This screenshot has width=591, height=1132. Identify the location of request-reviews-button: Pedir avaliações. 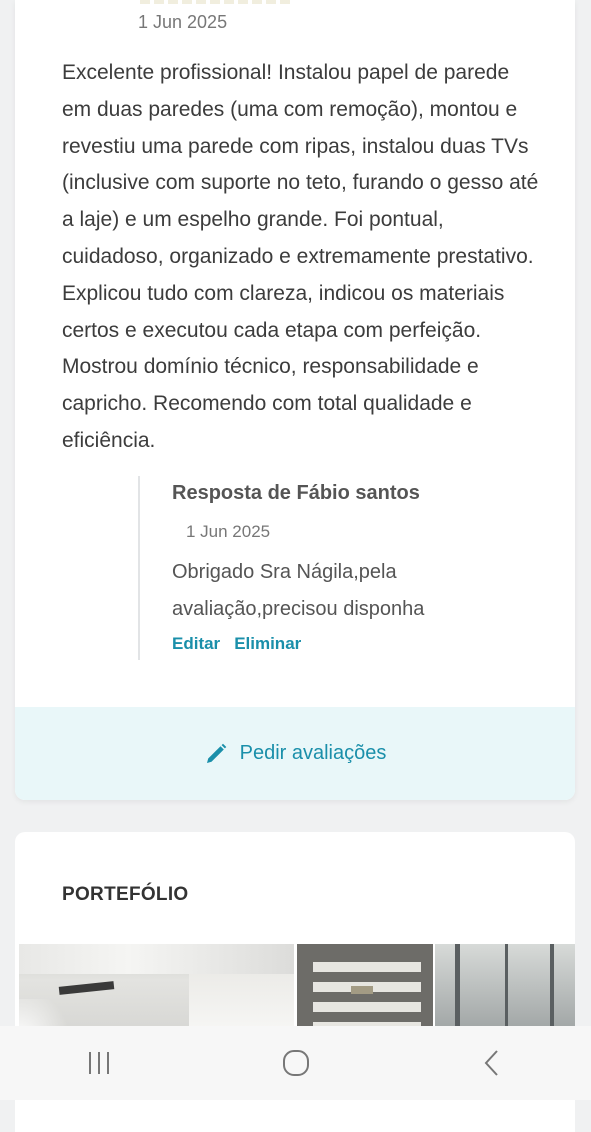
(295, 753).